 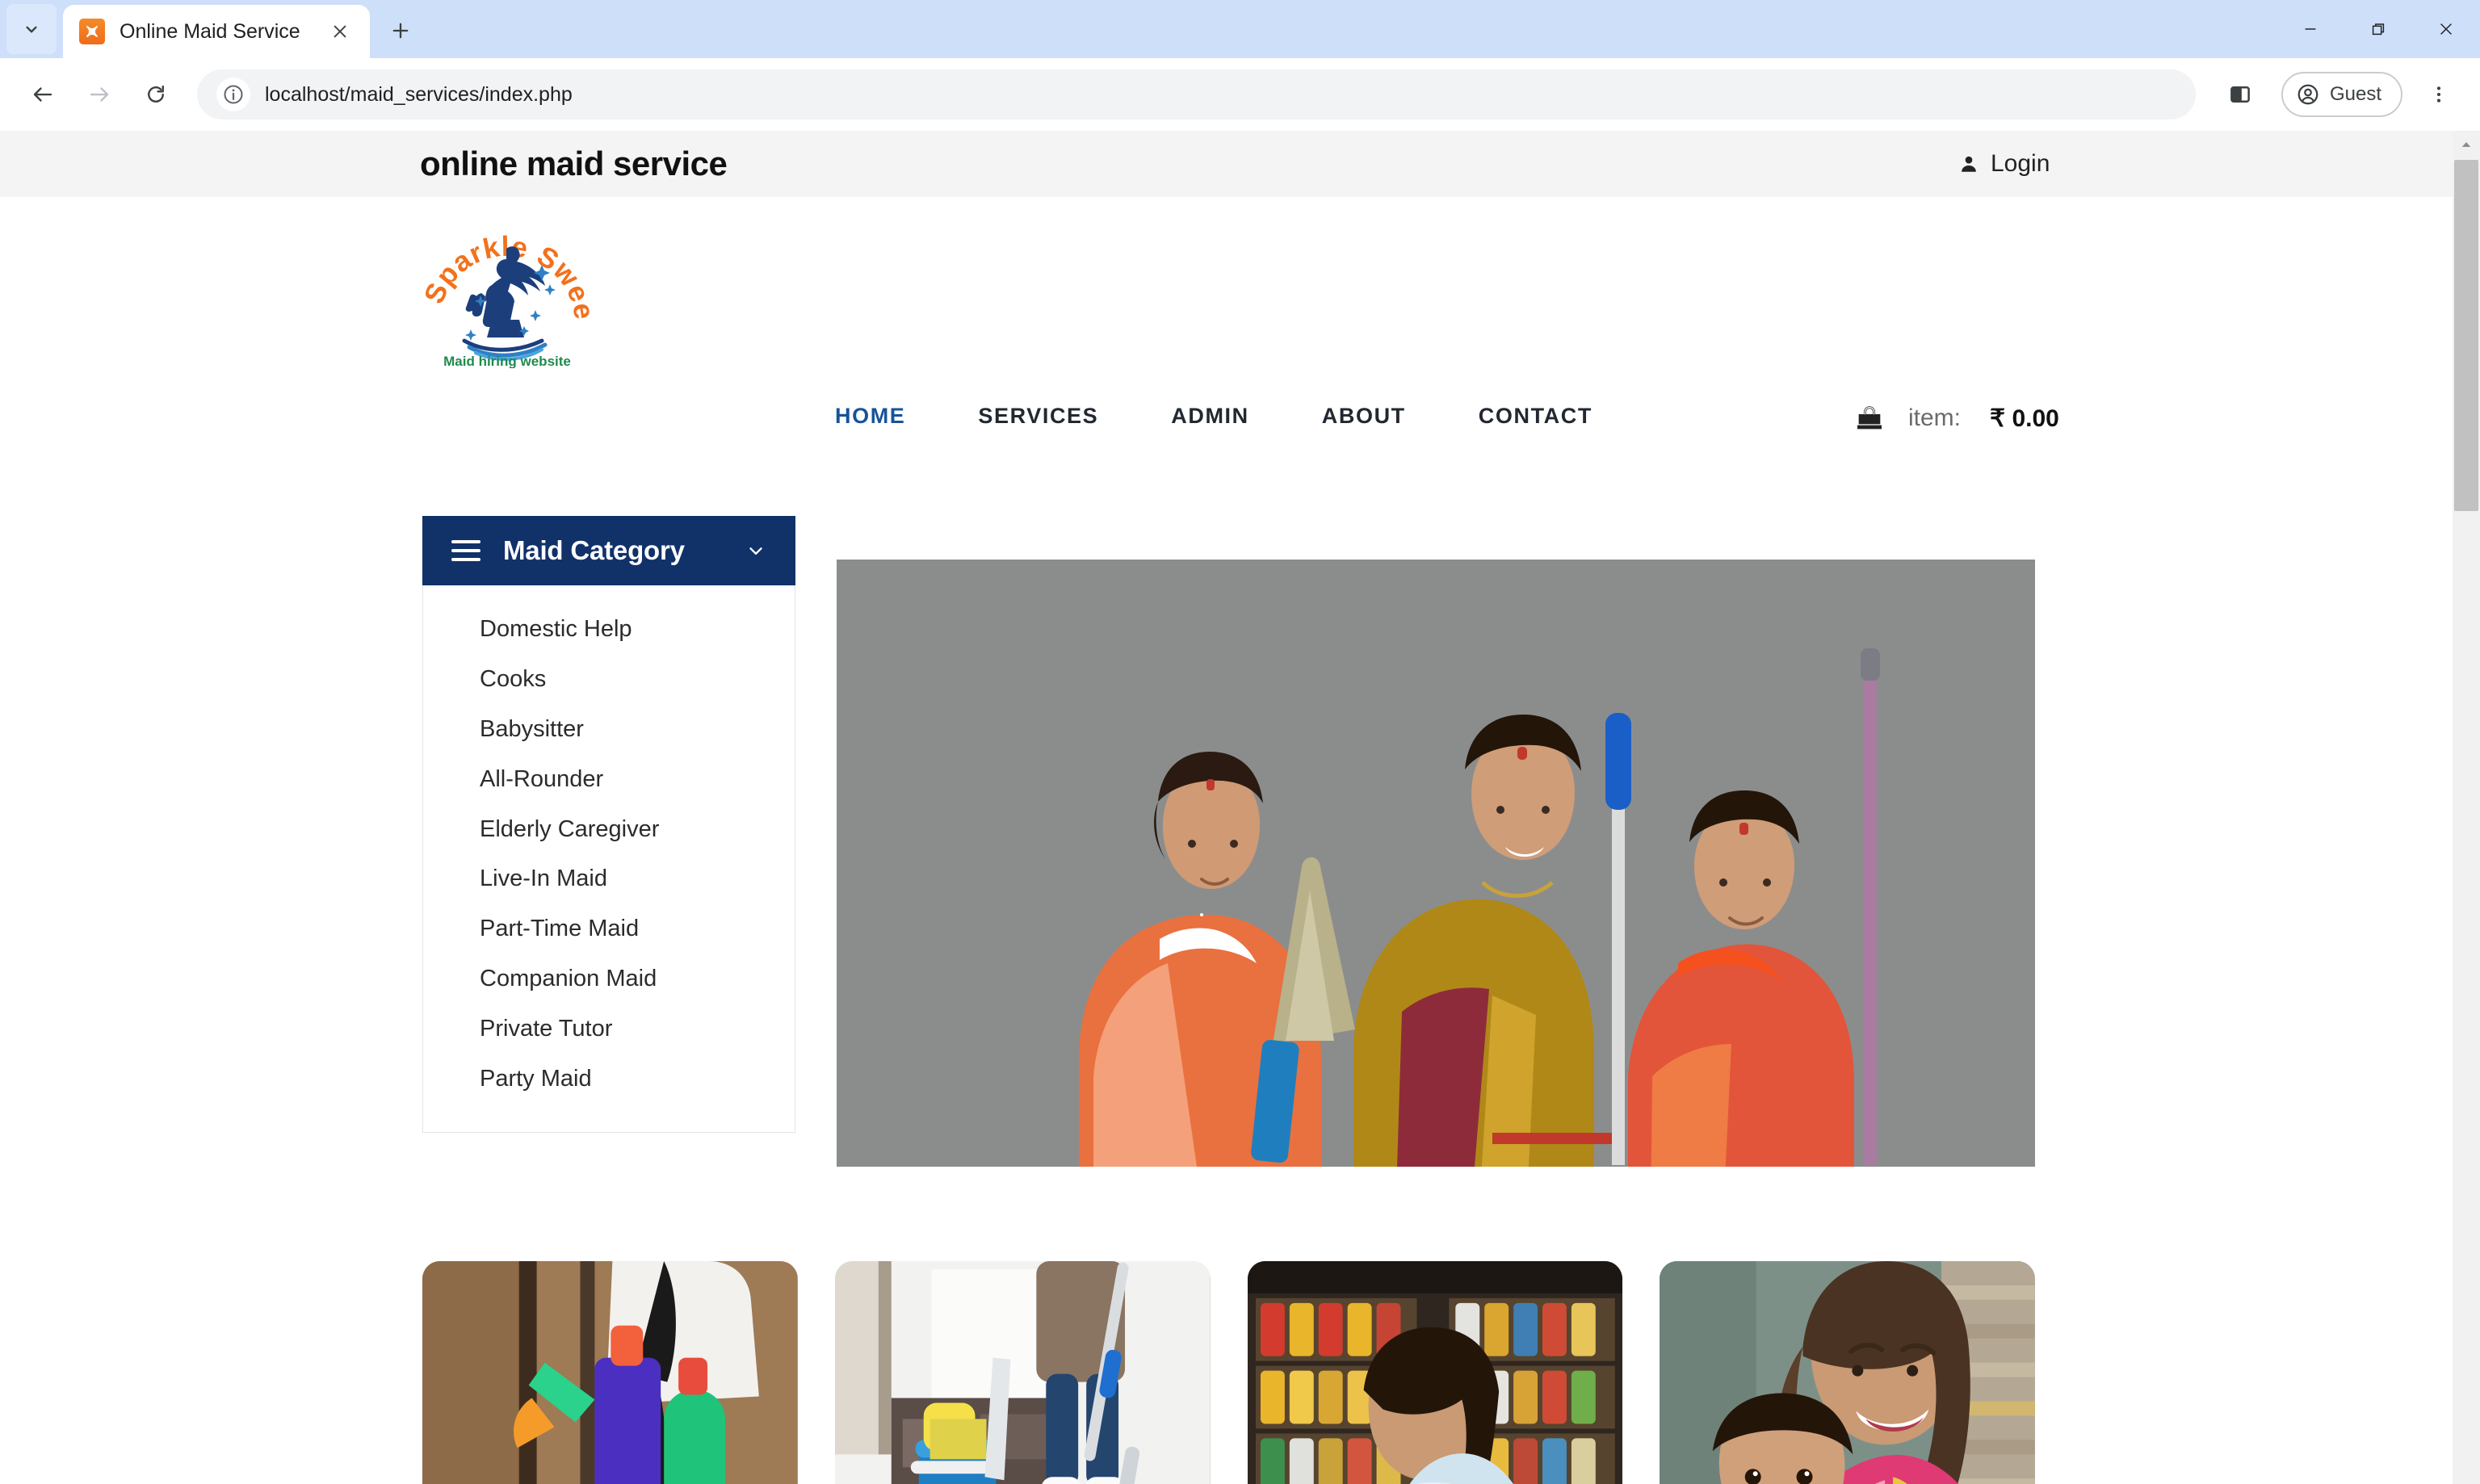 I want to click on minimize-button, so click(x=2310, y=29).